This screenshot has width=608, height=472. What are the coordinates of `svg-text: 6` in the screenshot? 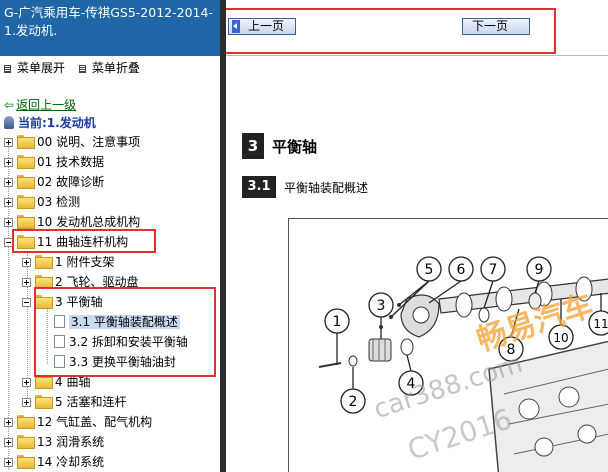 It's located at (461, 270).